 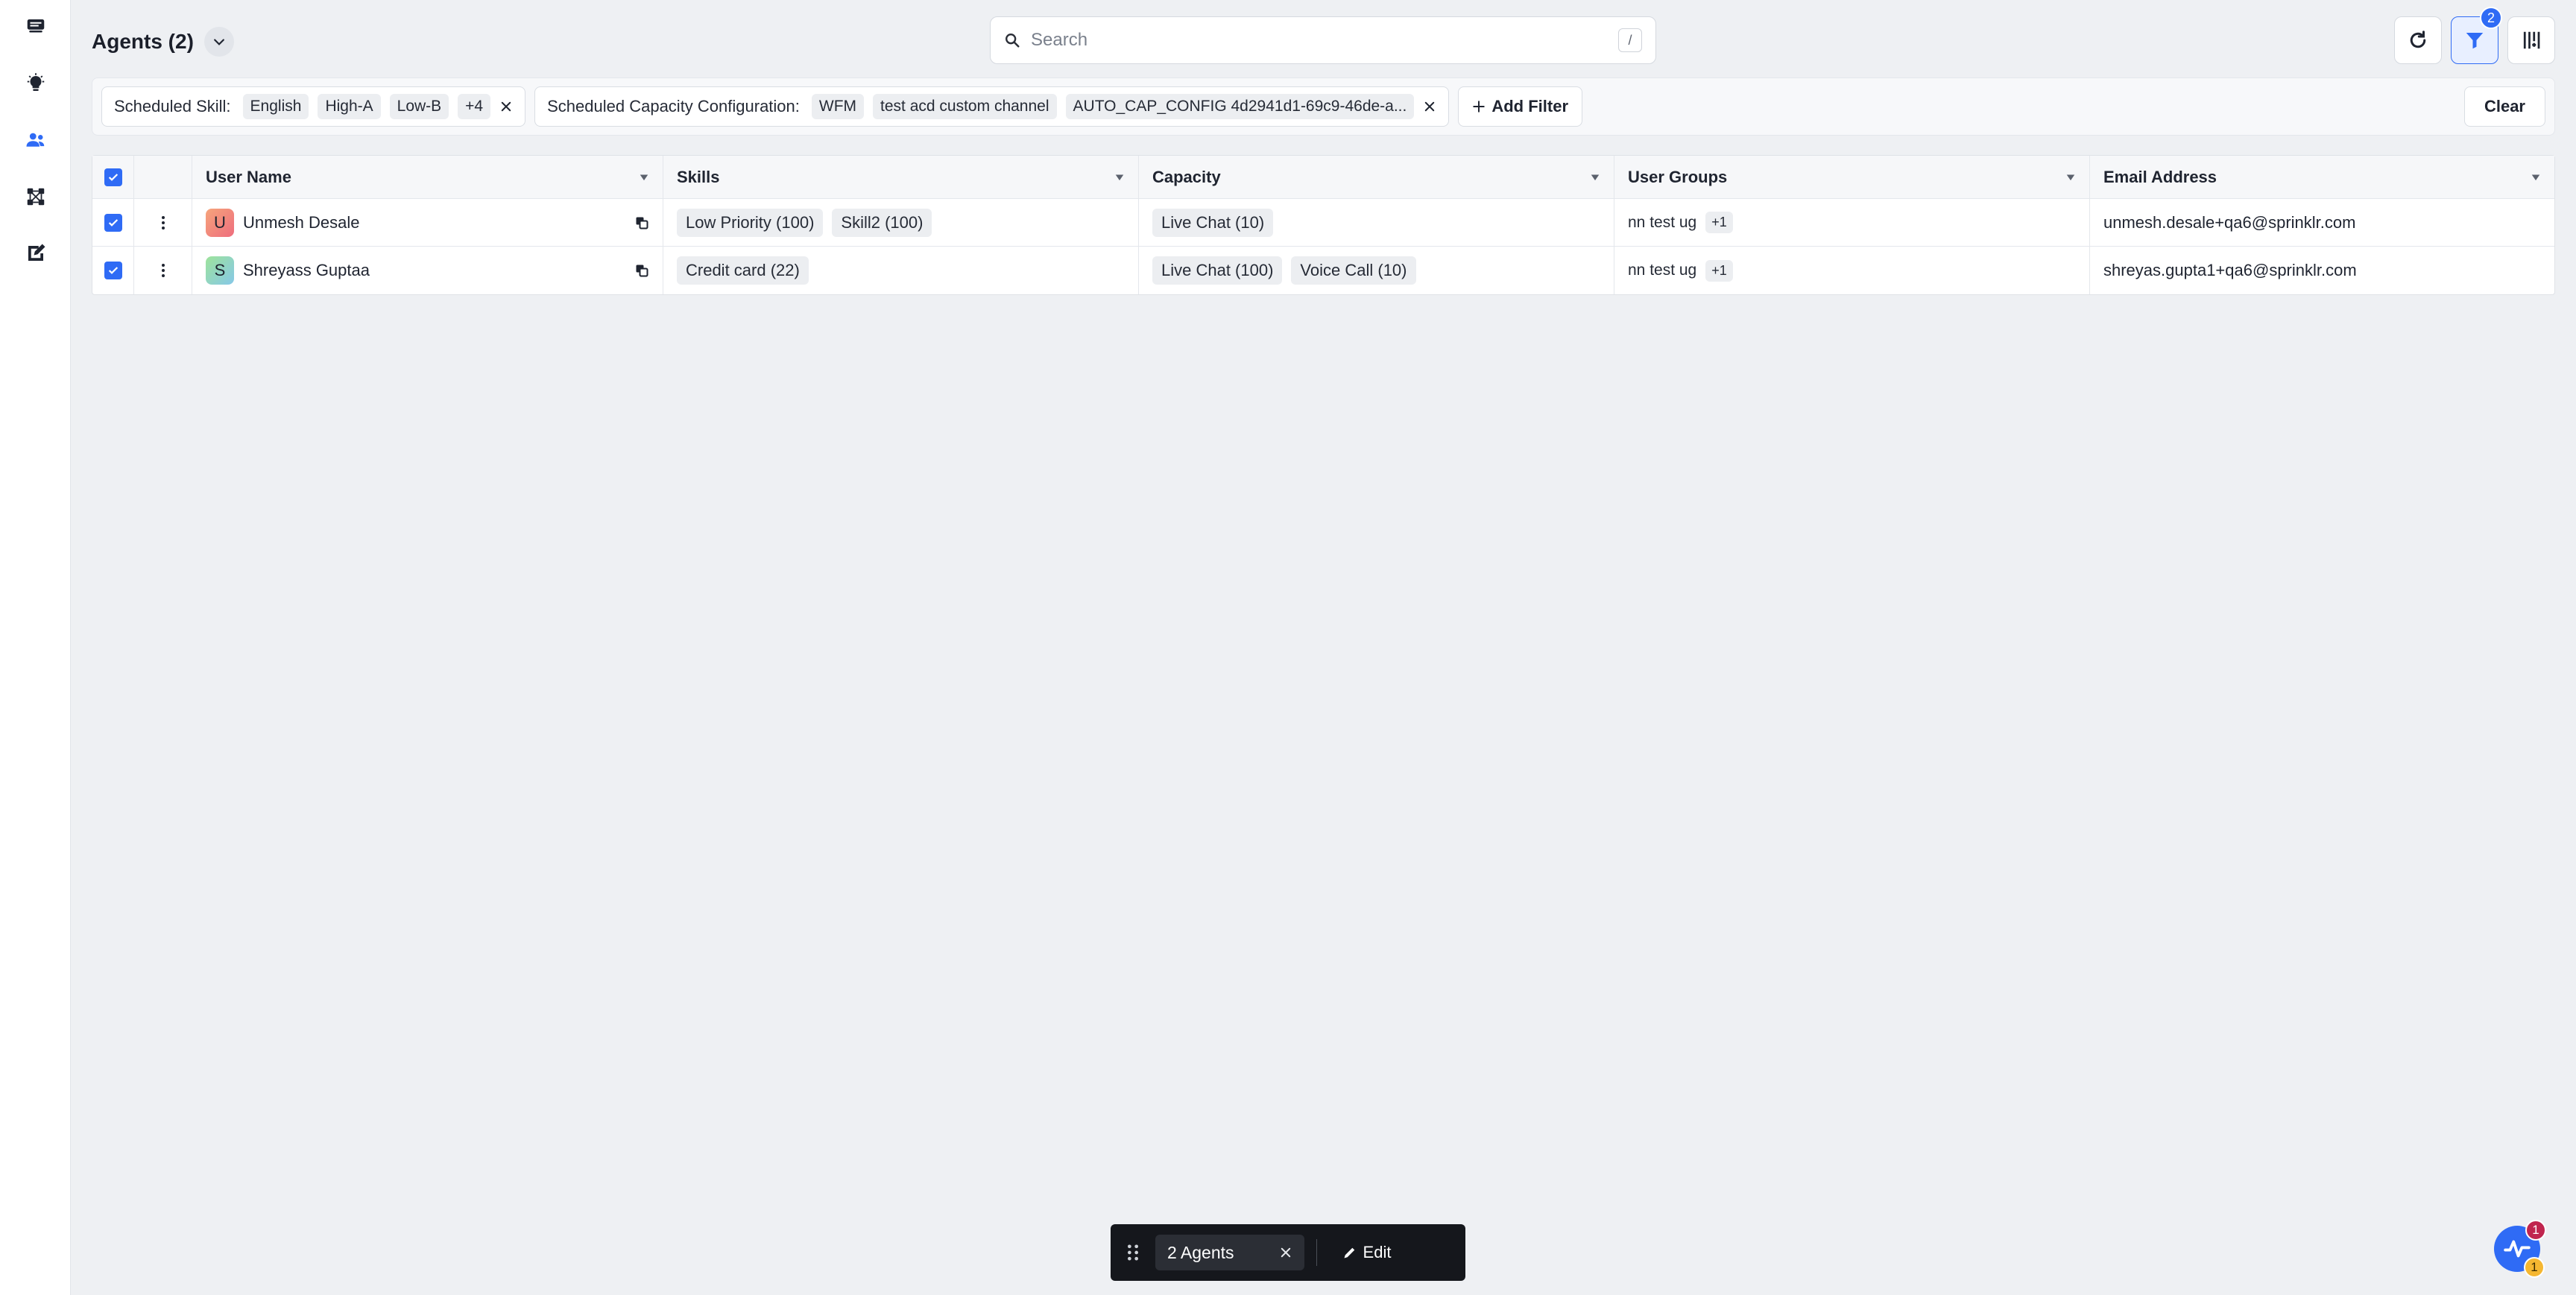 I want to click on column-header-email: Email Address, so click(x=2322, y=177).